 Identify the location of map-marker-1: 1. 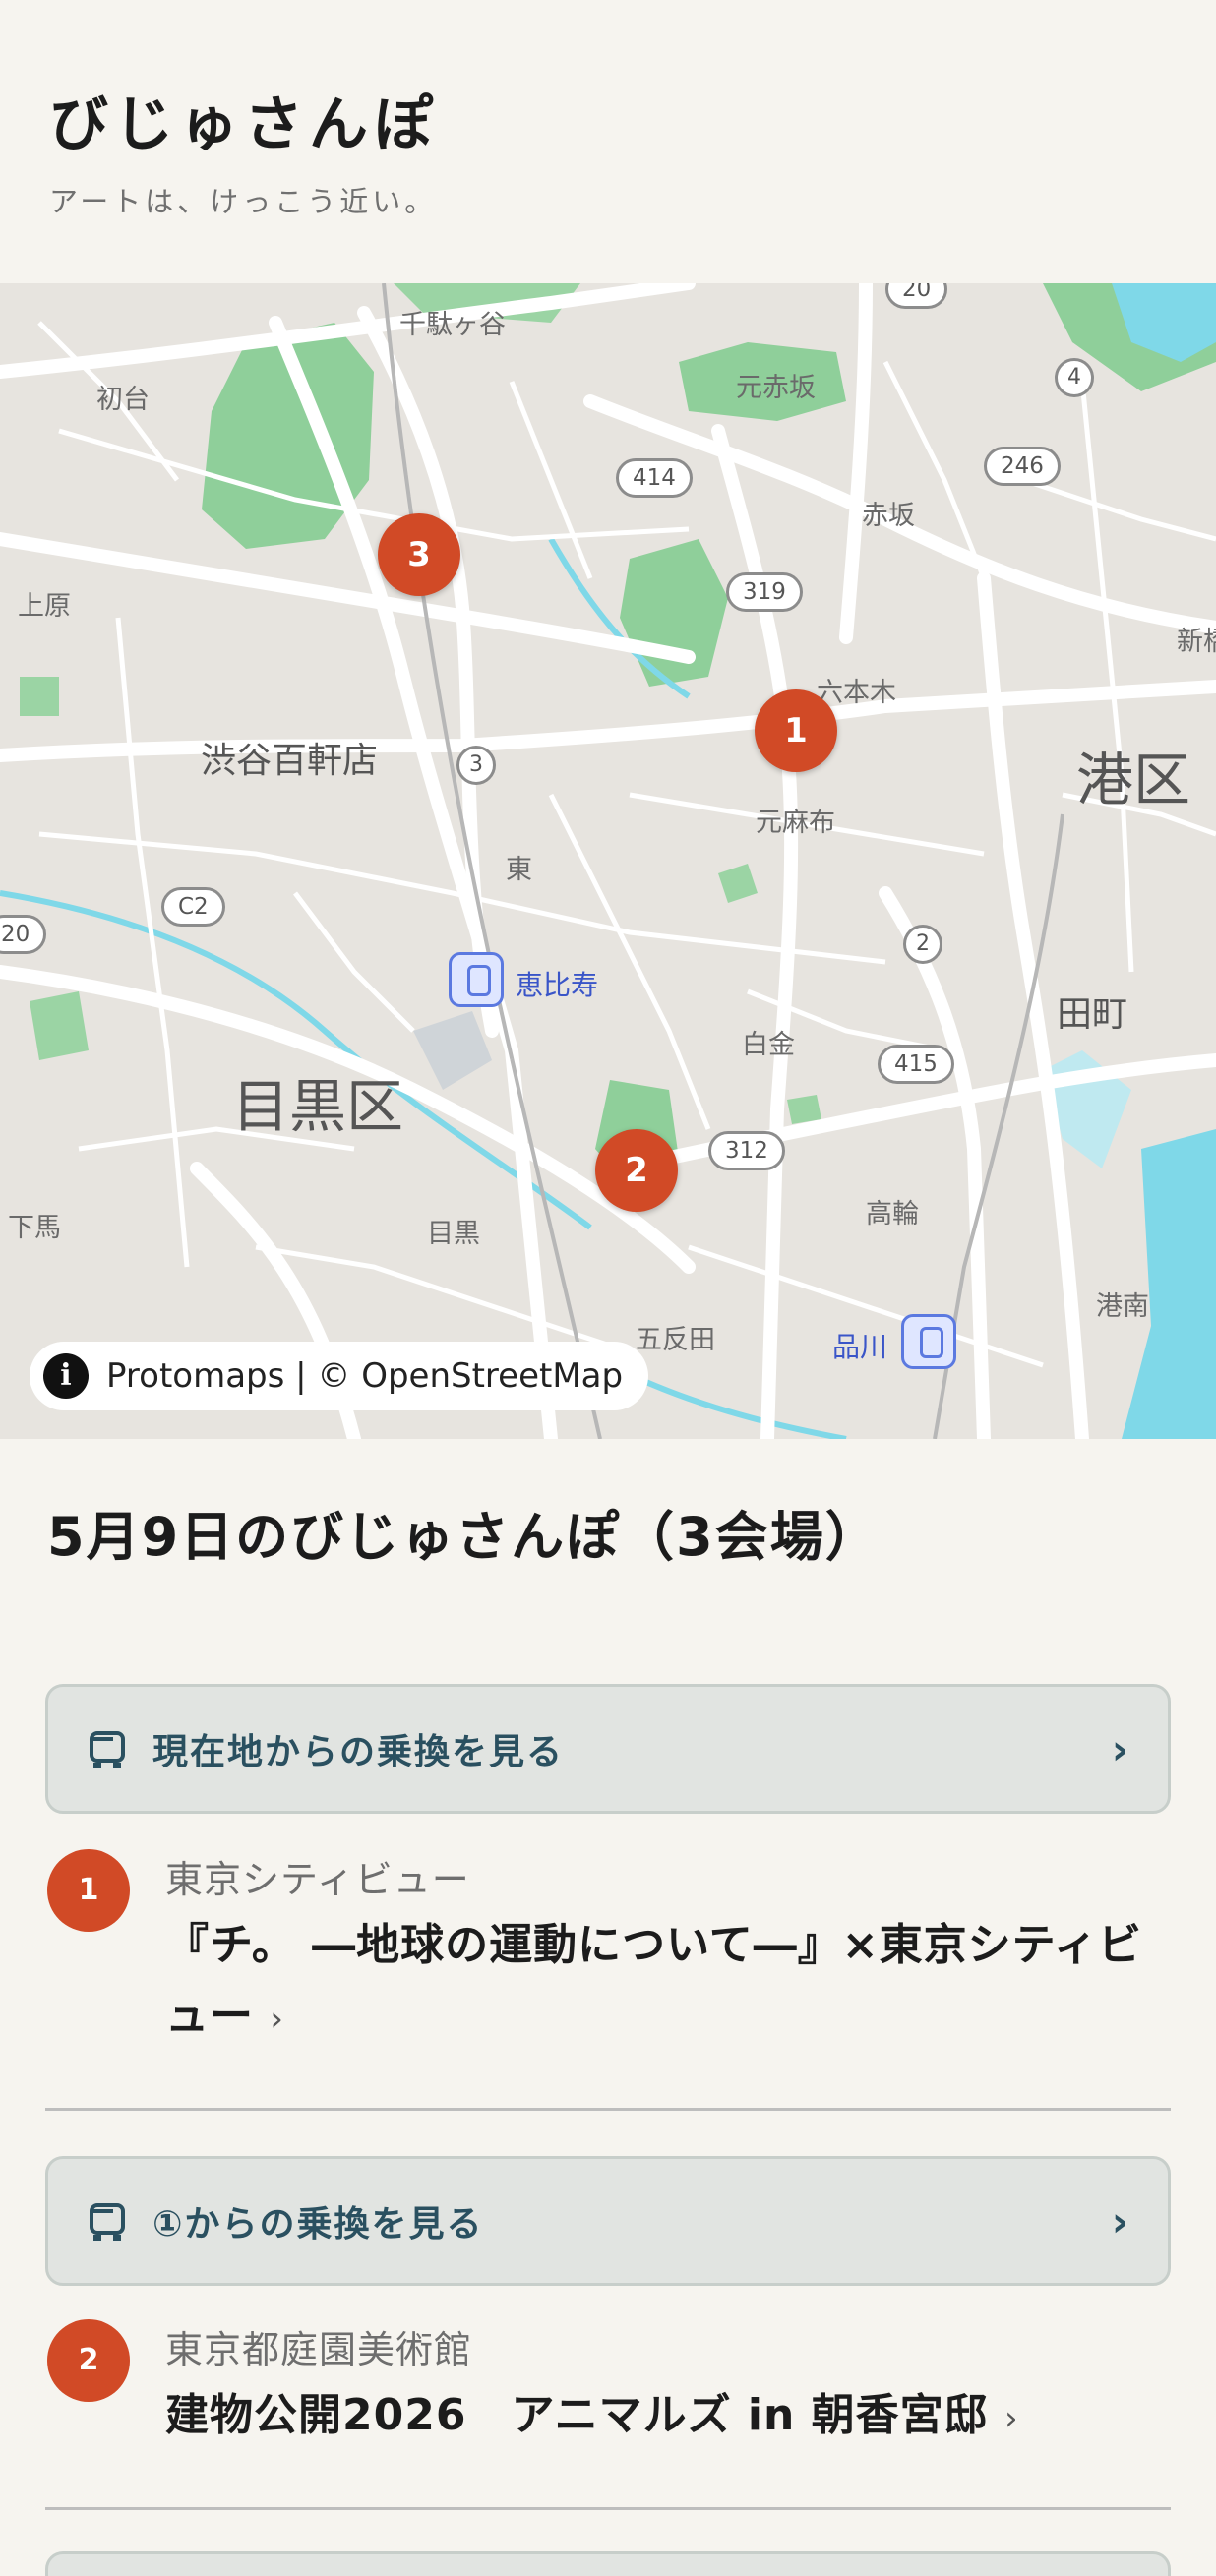
(796, 730).